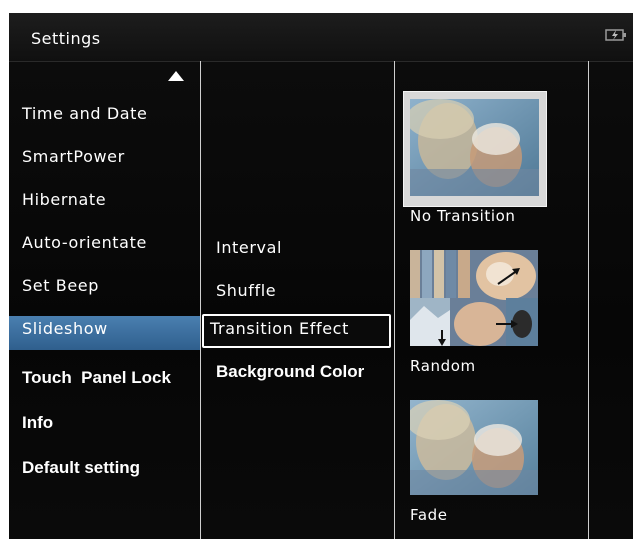 The height and width of the screenshot is (539, 640). Describe the element at coordinates (60, 285) in the screenshot. I see `menu-item-set-beep: Set Beep` at that location.